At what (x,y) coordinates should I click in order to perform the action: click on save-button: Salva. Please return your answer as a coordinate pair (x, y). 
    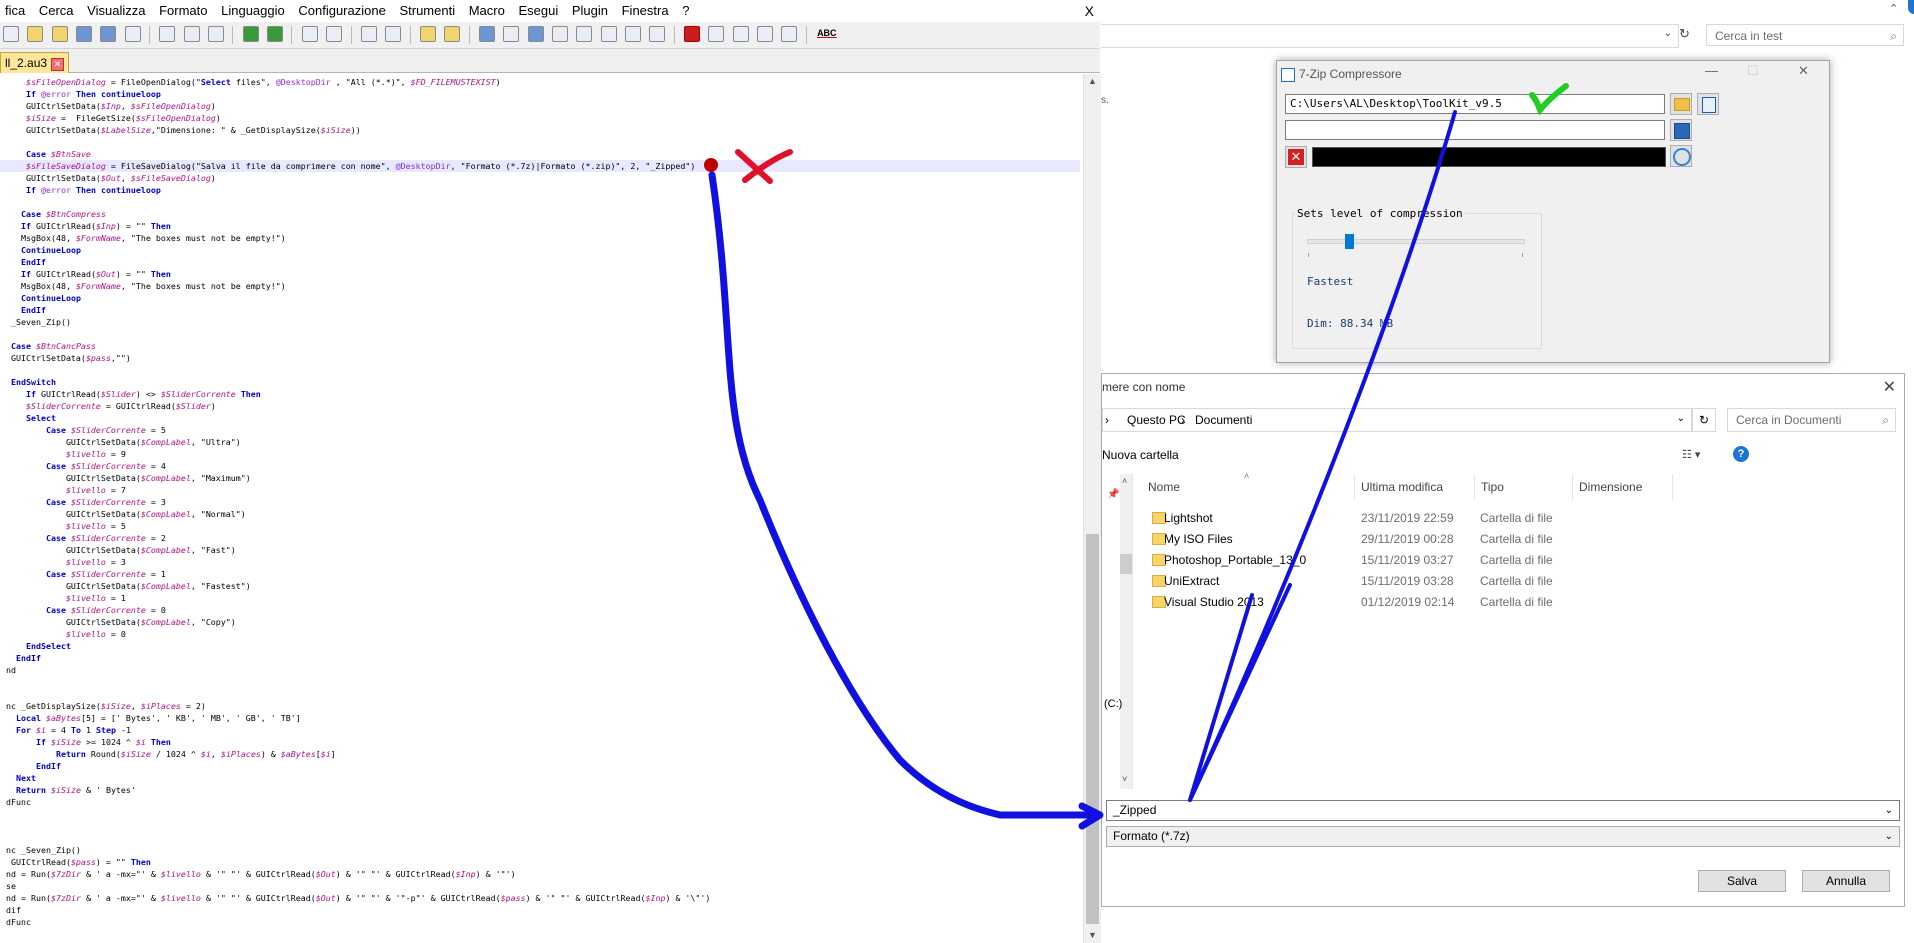
    Looking at the image, I should click on (1742, 881).